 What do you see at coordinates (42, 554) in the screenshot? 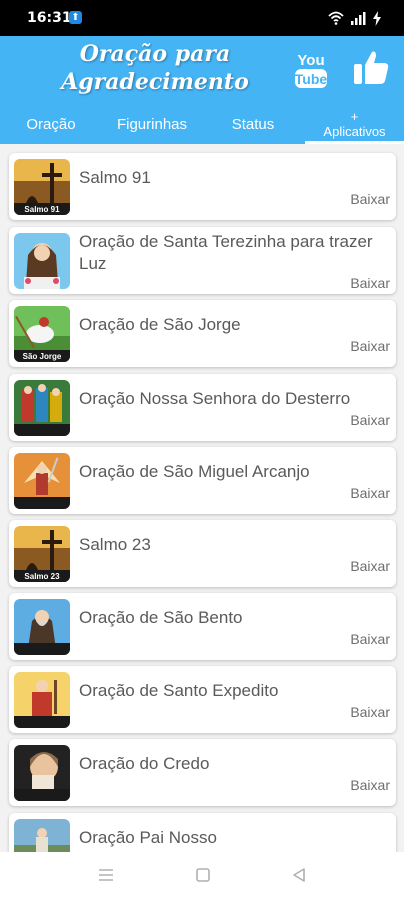
I see `item-thumbnail: Salmo 23` at bounding box center [42, 554].